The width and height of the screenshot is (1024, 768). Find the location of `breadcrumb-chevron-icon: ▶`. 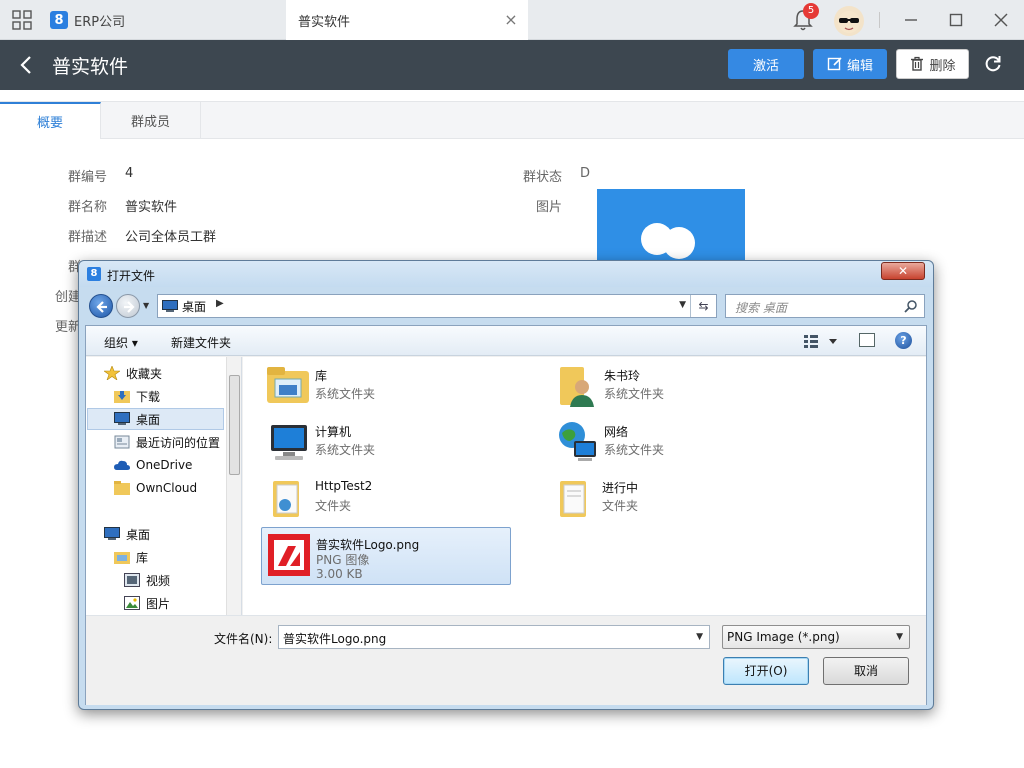

breadcrumb-chevron-icon: ▶ is located at coordinates (220, 303).